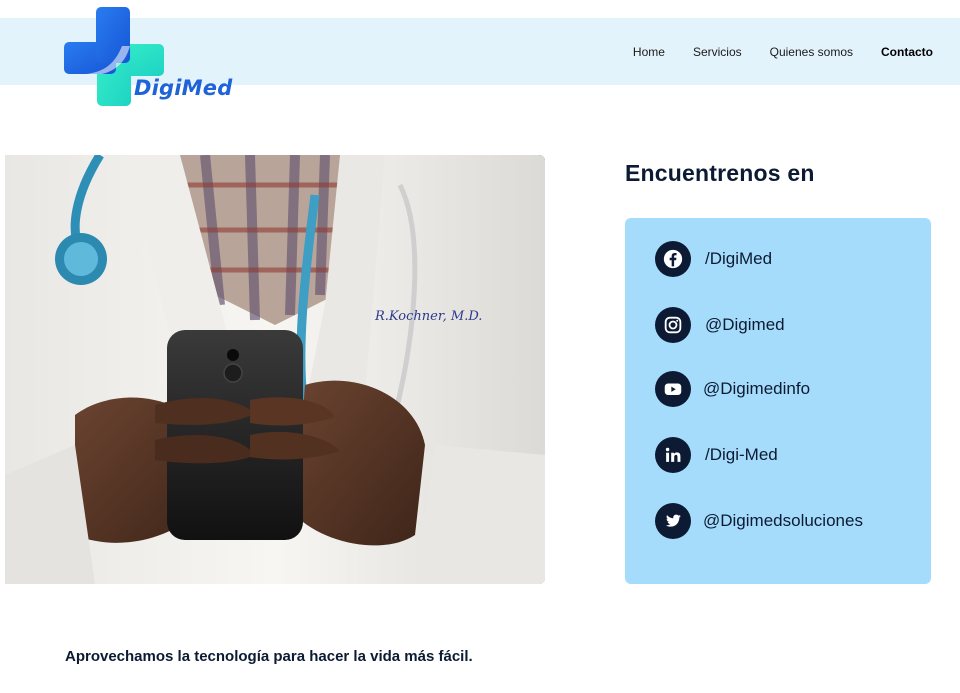 This screenshot has height=693, width=960. Describe the element at coordinates (183, 88) in the screenshot. I see `logo-text: DigiMed` at that location.